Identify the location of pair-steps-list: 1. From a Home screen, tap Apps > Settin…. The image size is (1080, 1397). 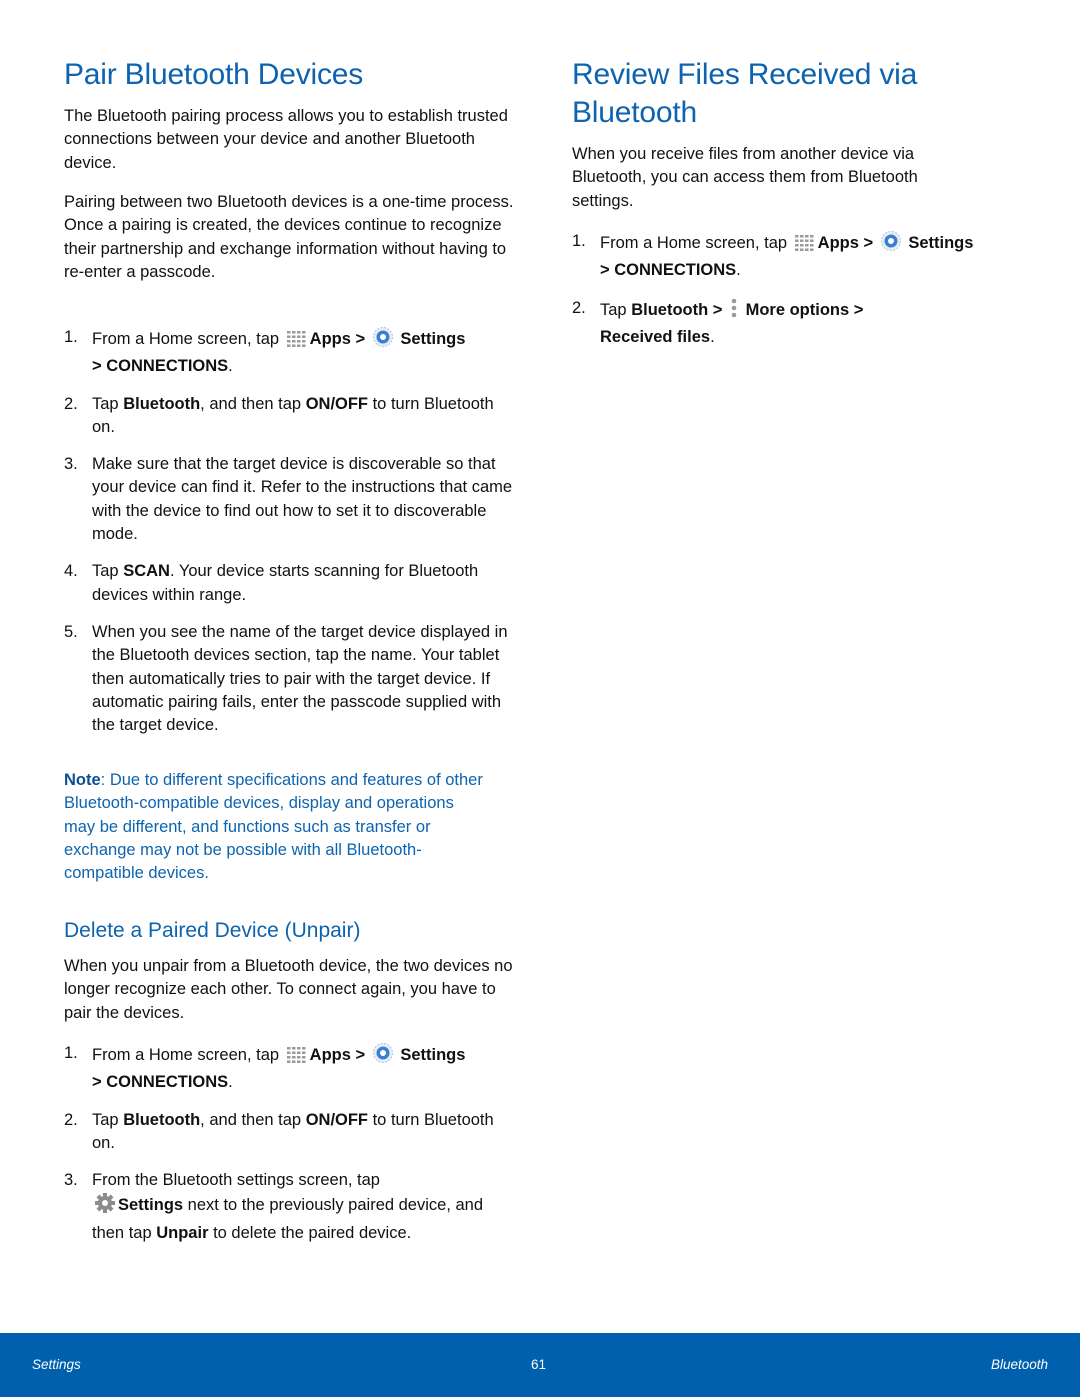
(289, 531).